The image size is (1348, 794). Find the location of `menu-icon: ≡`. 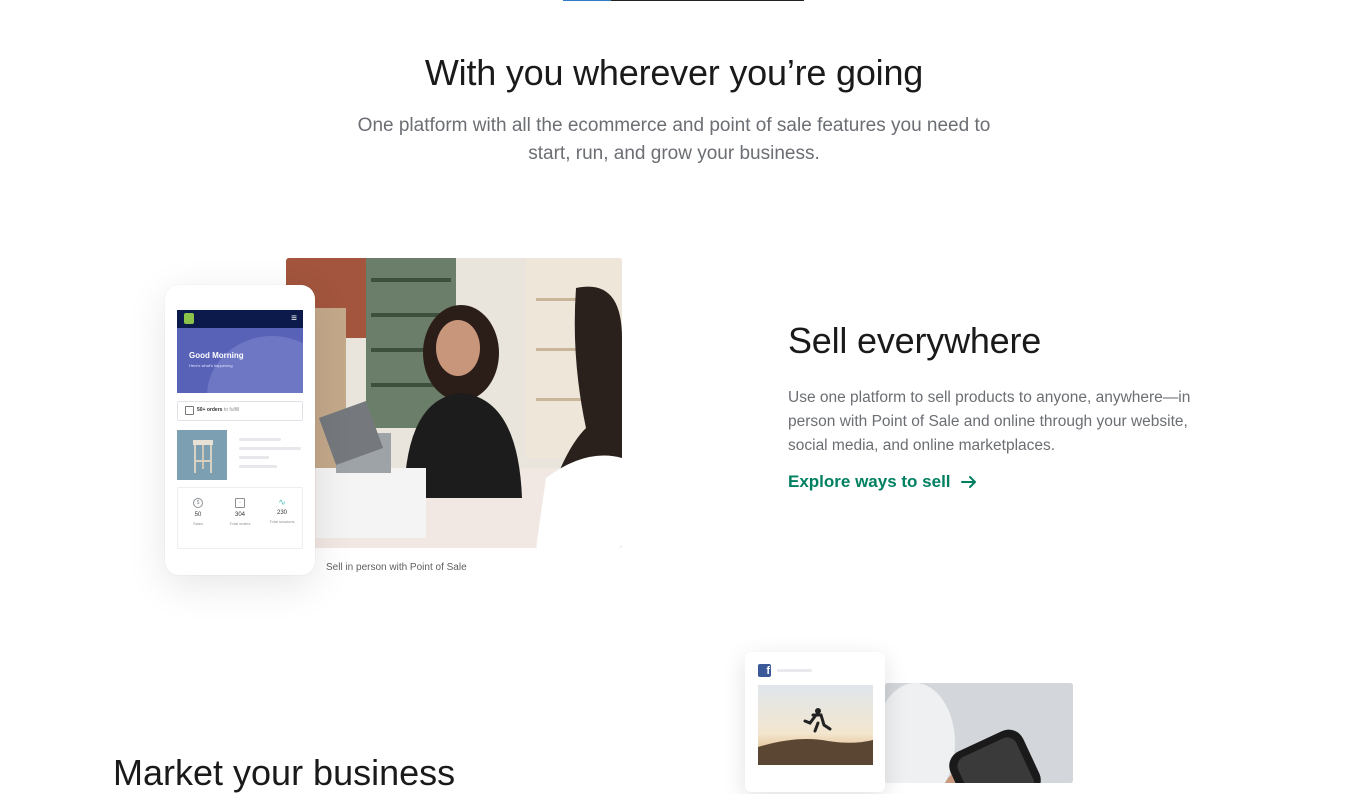

menu-icon: ≡ is located at coordinates (294, 318).